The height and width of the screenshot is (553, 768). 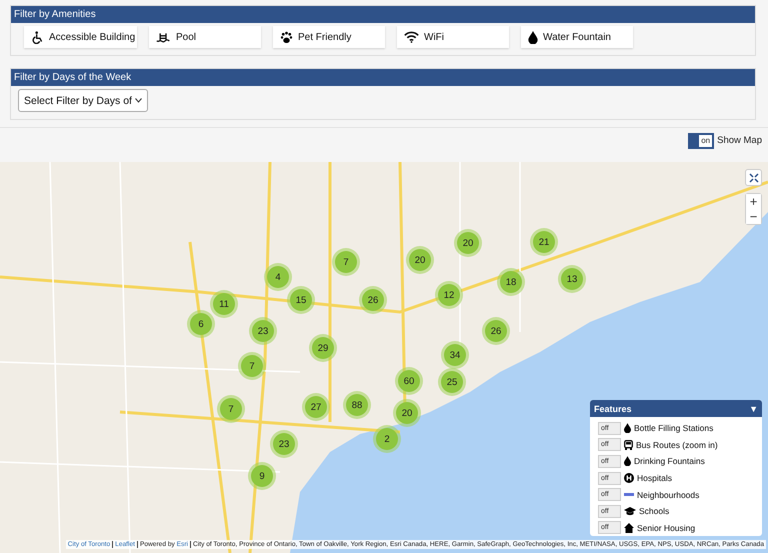 What do you see at coordinates (674, 428) in the screenshot?
I see `feature-label: Bottle Filling Stations` at bounding box center [674, 428].